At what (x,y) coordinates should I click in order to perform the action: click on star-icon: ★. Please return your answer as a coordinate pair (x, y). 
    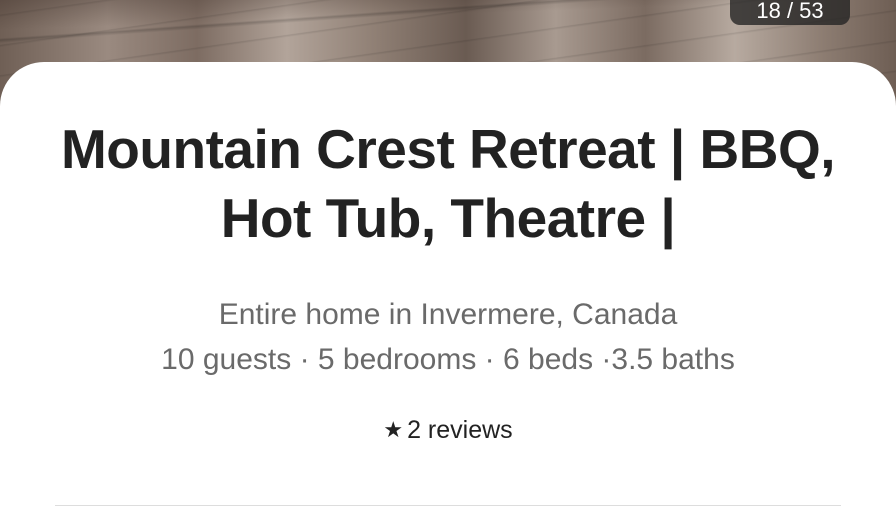
    Looking at the image, I should click on (393, 429).